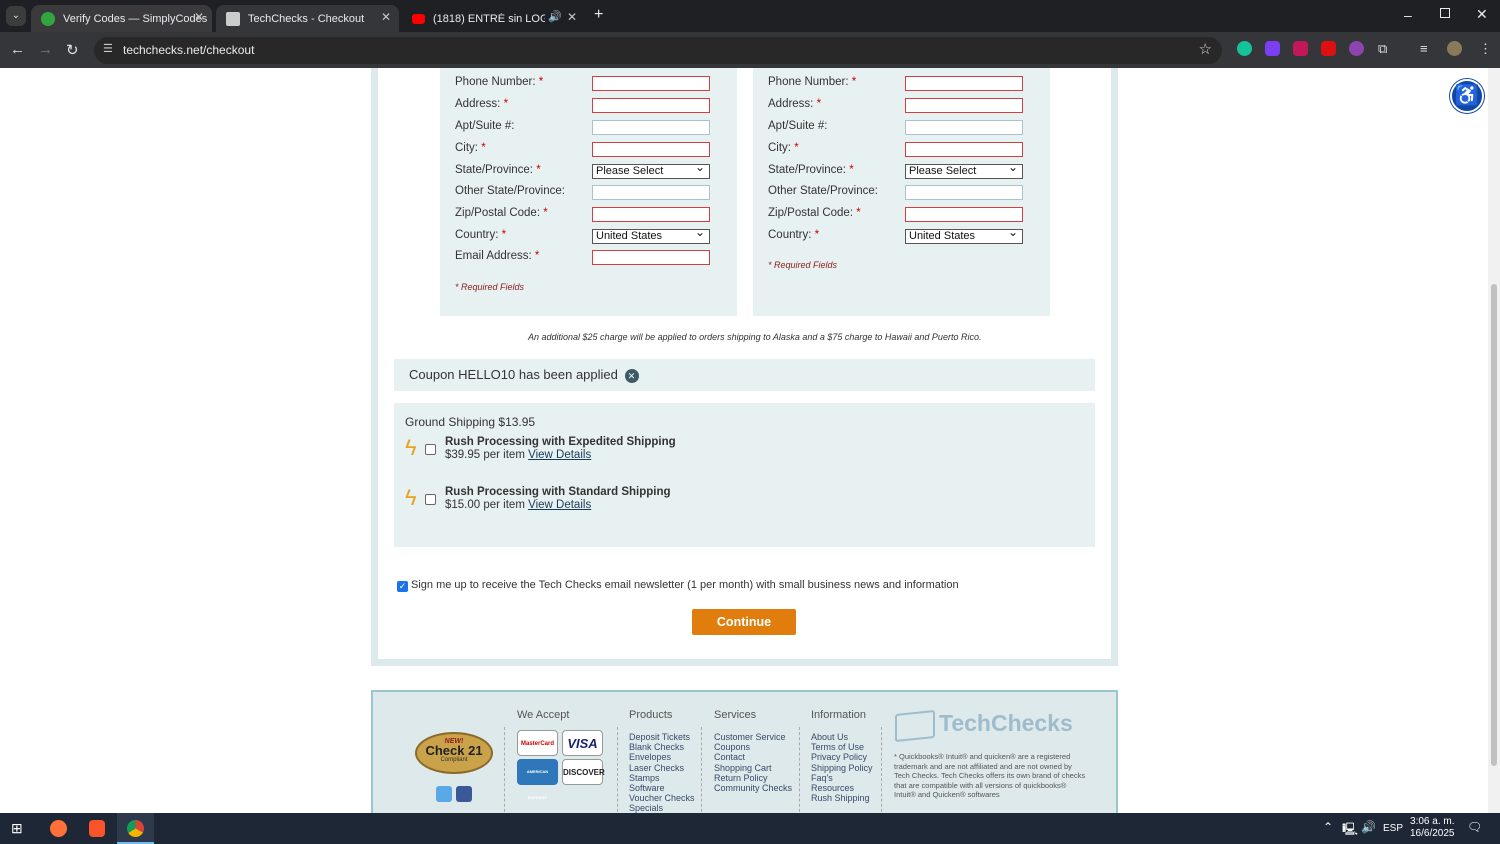 The height and width of the screenshot is (844, 1500). Describe the element at coordinates (1482, 14) in the screenshot. I see `close-window-button: ✕` at that location.